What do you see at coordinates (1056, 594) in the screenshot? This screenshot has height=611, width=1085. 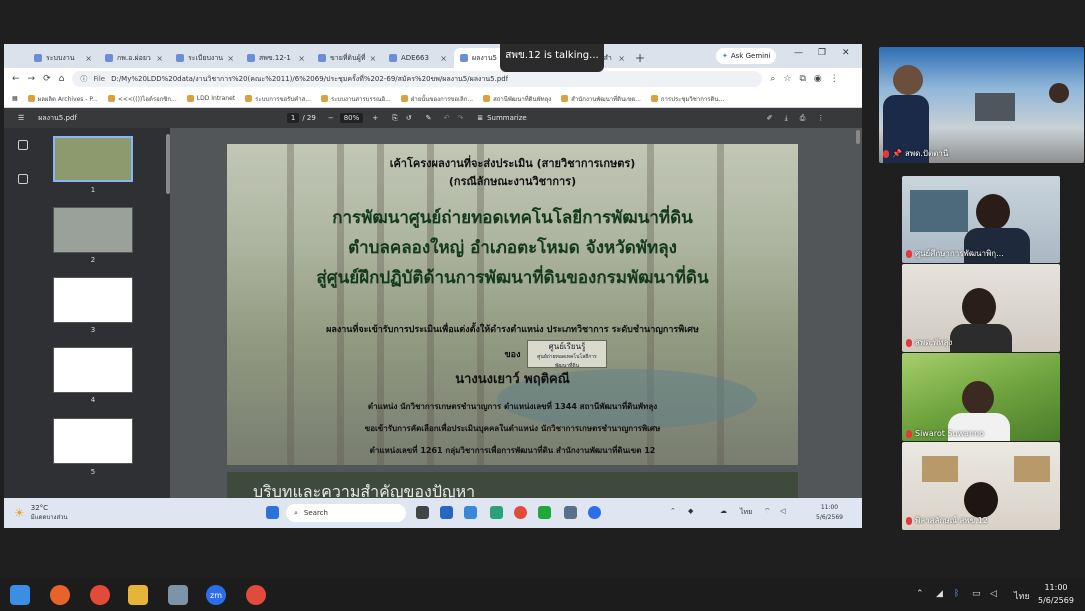 I see `system-clock: 11:00 5/6/2569` at bounding box center [1056, 594].